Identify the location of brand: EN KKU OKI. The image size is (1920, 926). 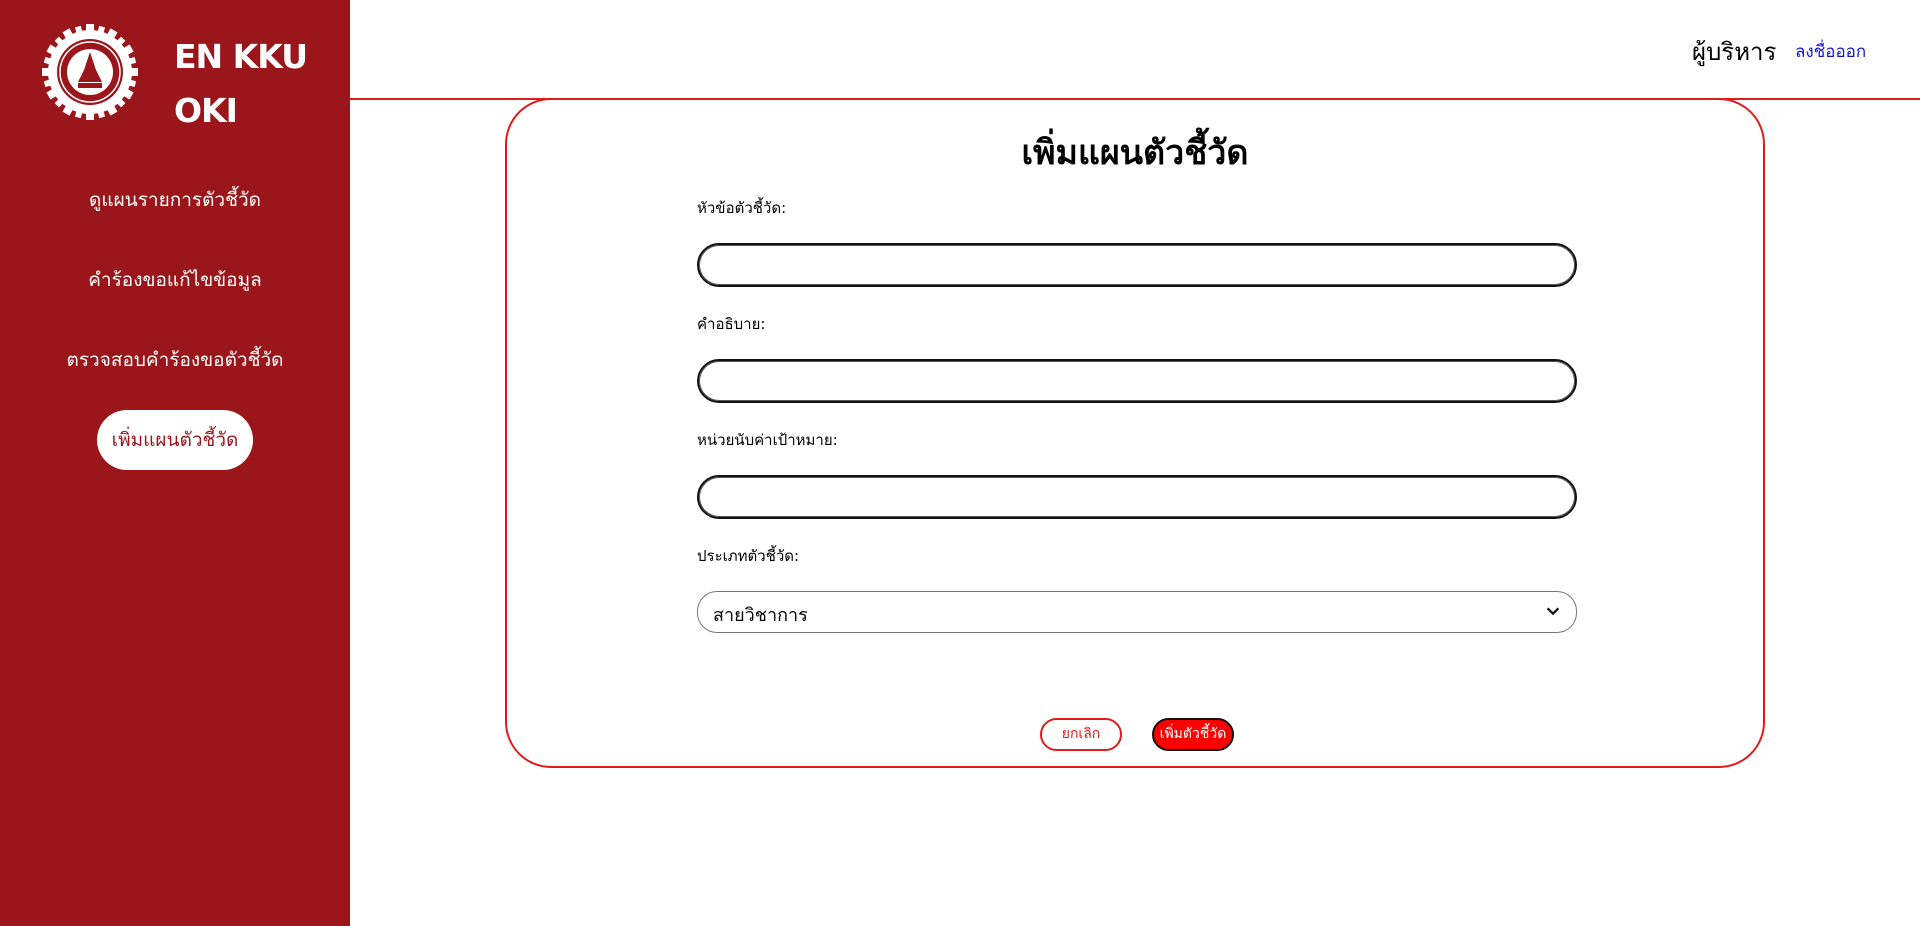
(188, 76).